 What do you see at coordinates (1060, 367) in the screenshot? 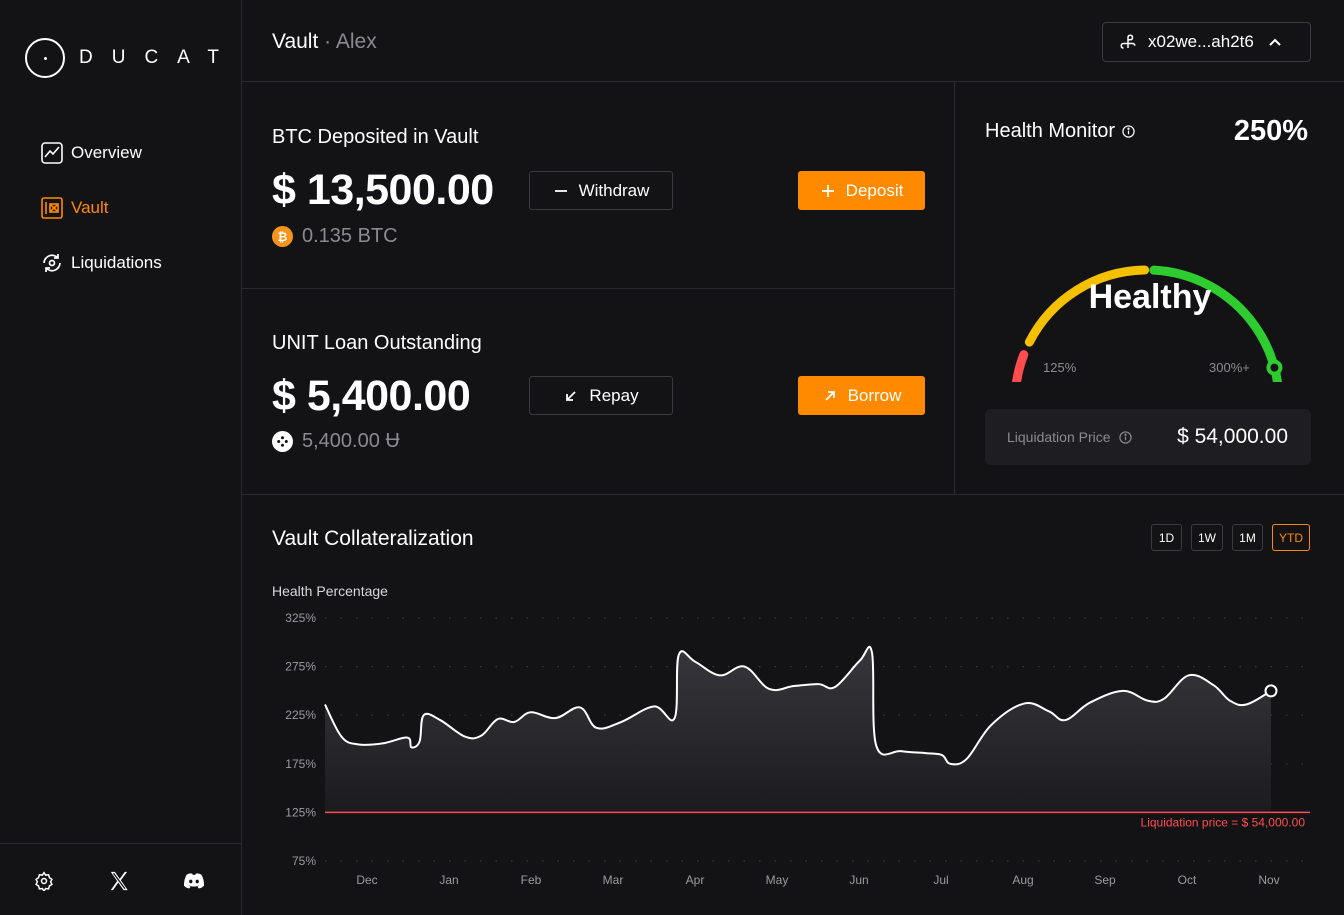
I see `gauge-min-label: 125%` at bounding box center [1060, 367].